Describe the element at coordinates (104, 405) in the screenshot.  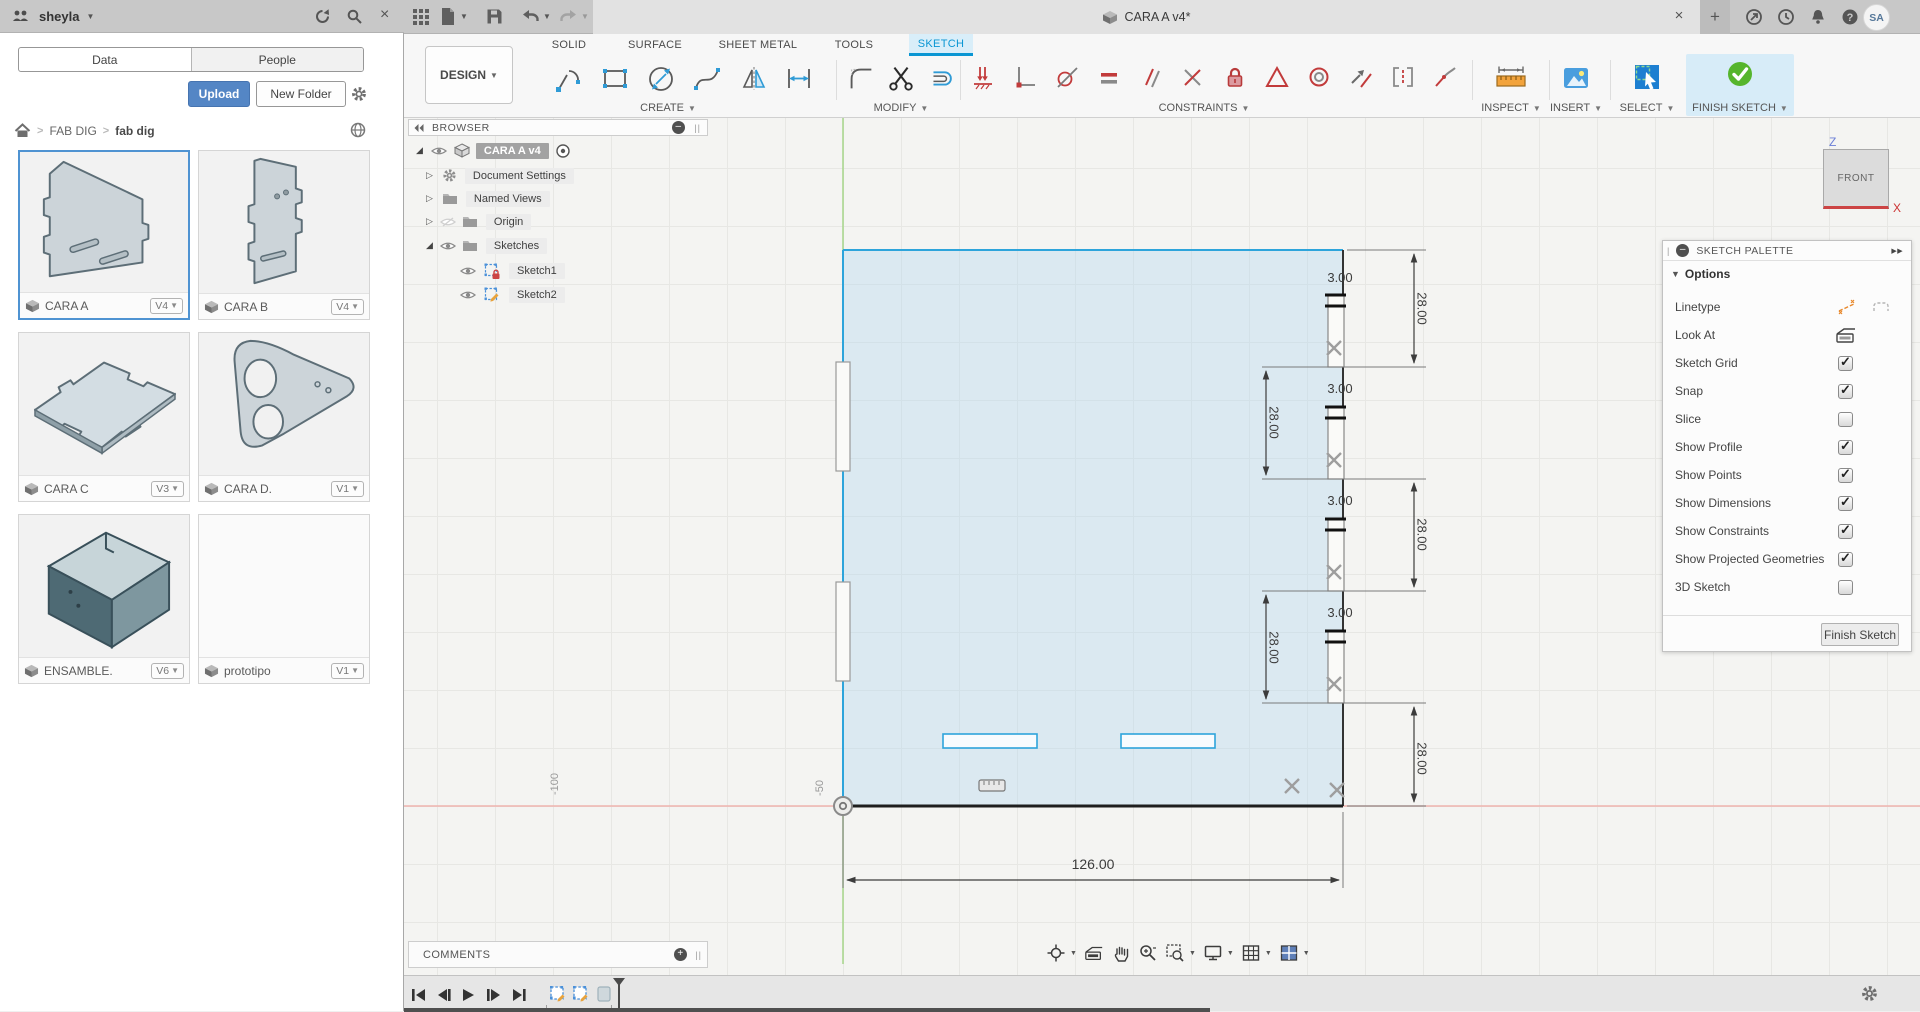
I see `thumbnail-cara-c` at that location.